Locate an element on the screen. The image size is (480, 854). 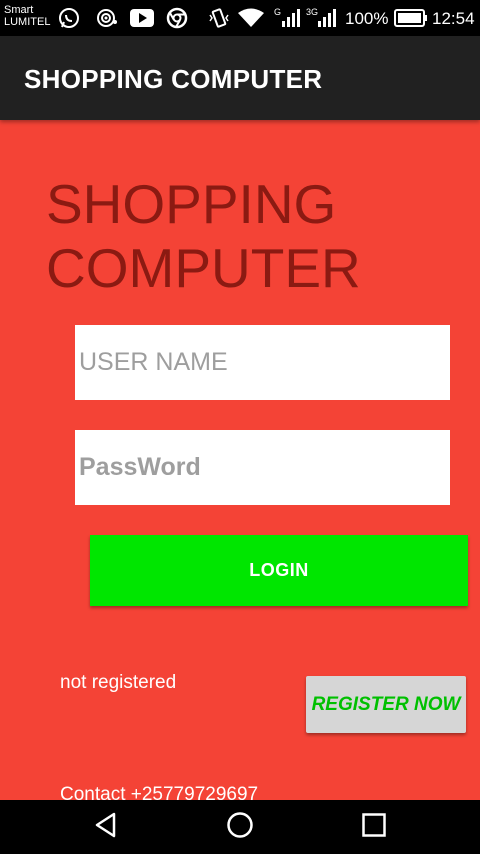
youtube-icon is located at coordinates (142, 18).